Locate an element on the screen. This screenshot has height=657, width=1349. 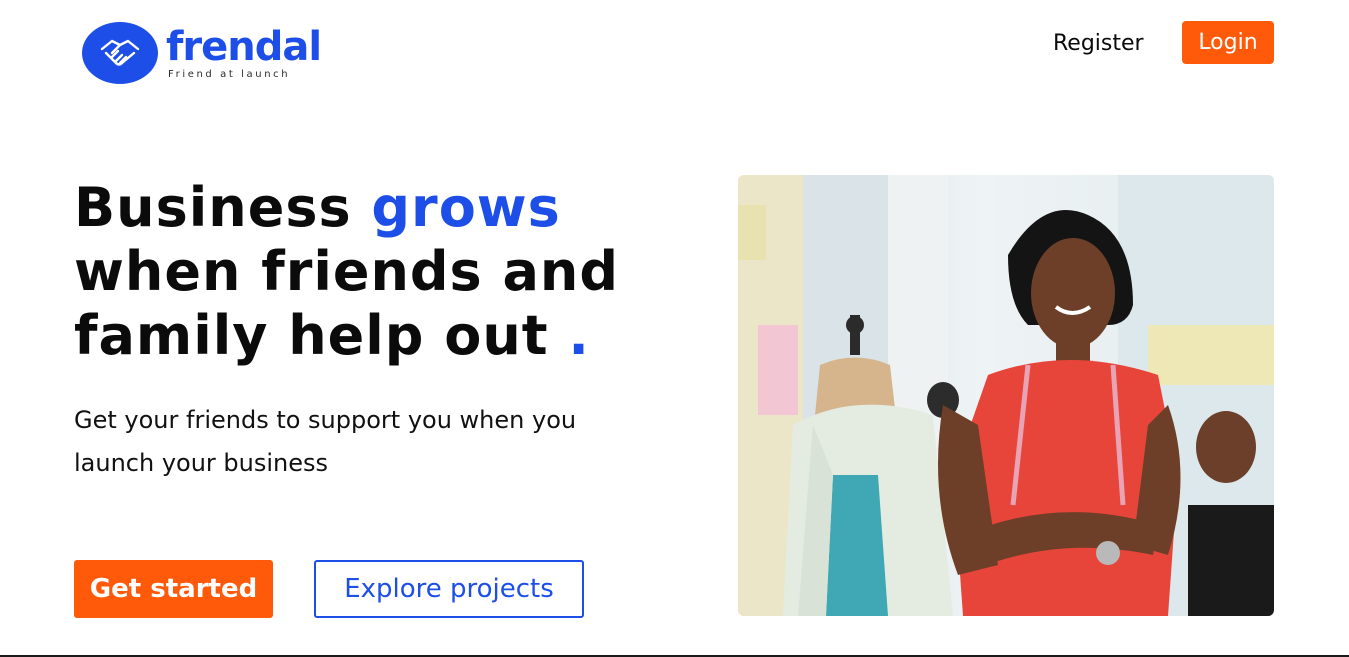
get-started-button: Get started is located at coordinates (173, 589).